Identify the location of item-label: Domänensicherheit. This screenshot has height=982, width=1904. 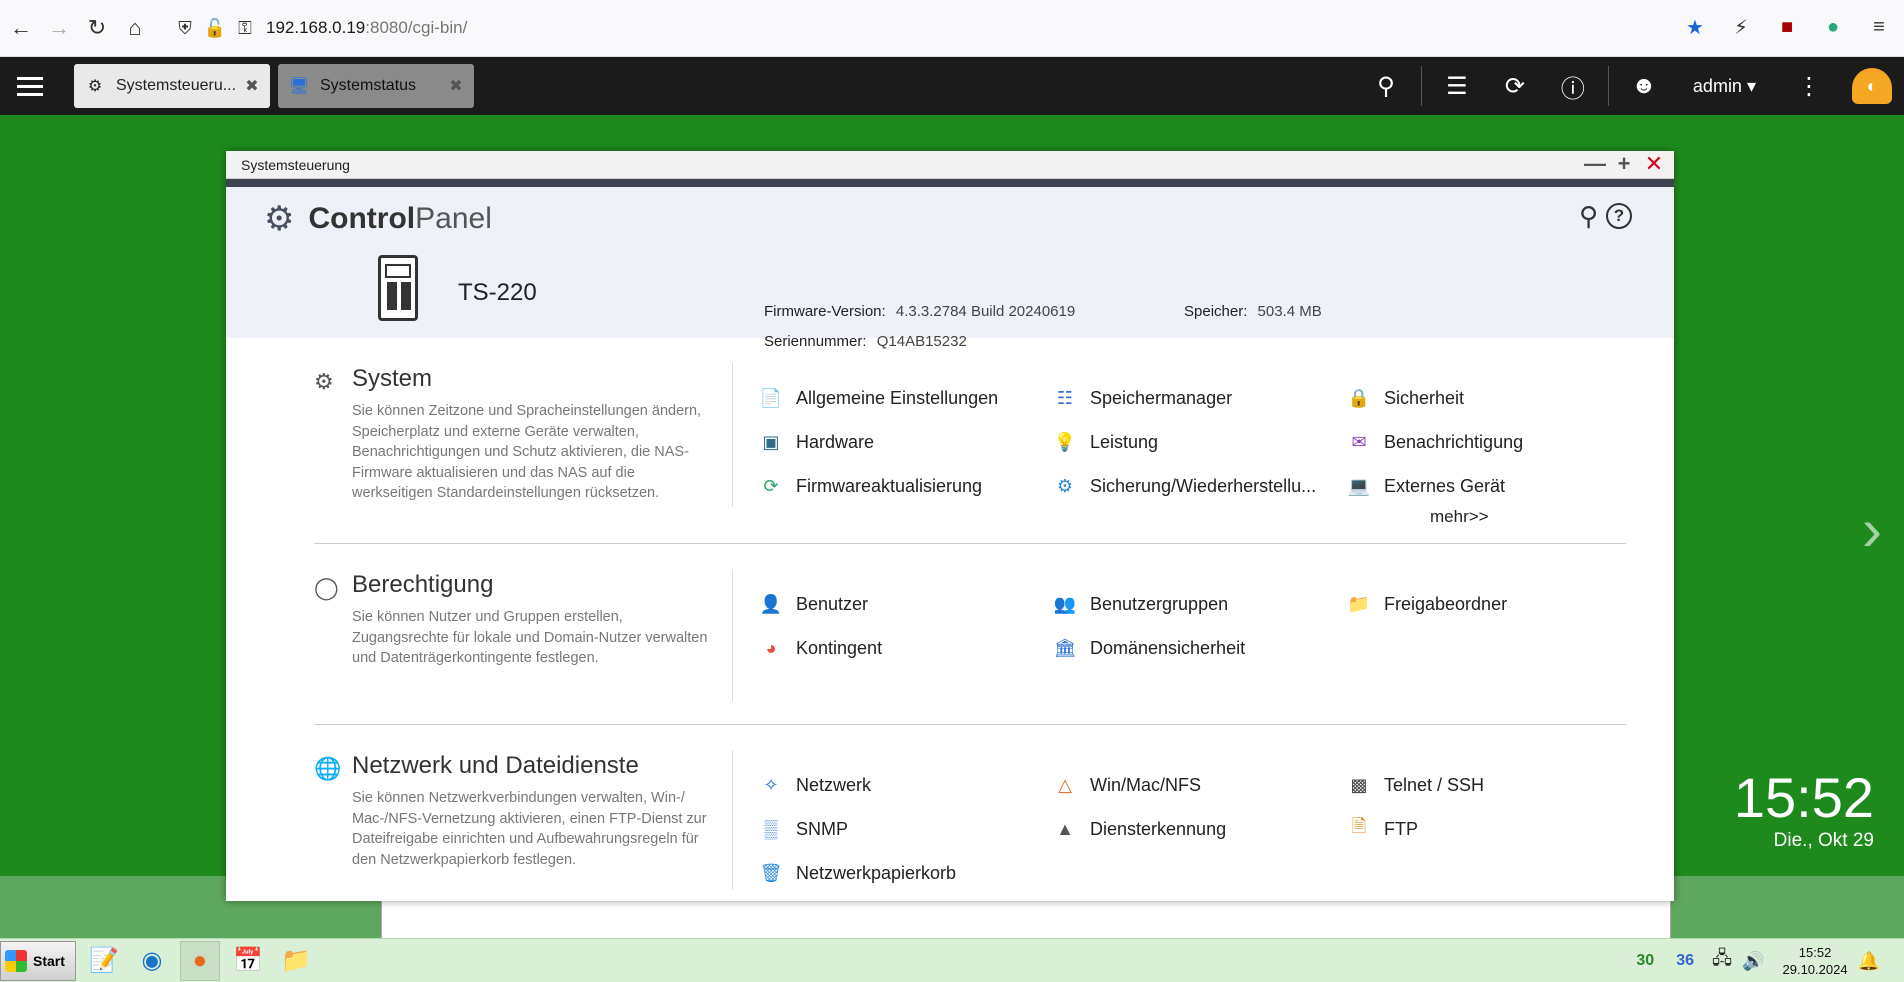
(1168, 647).